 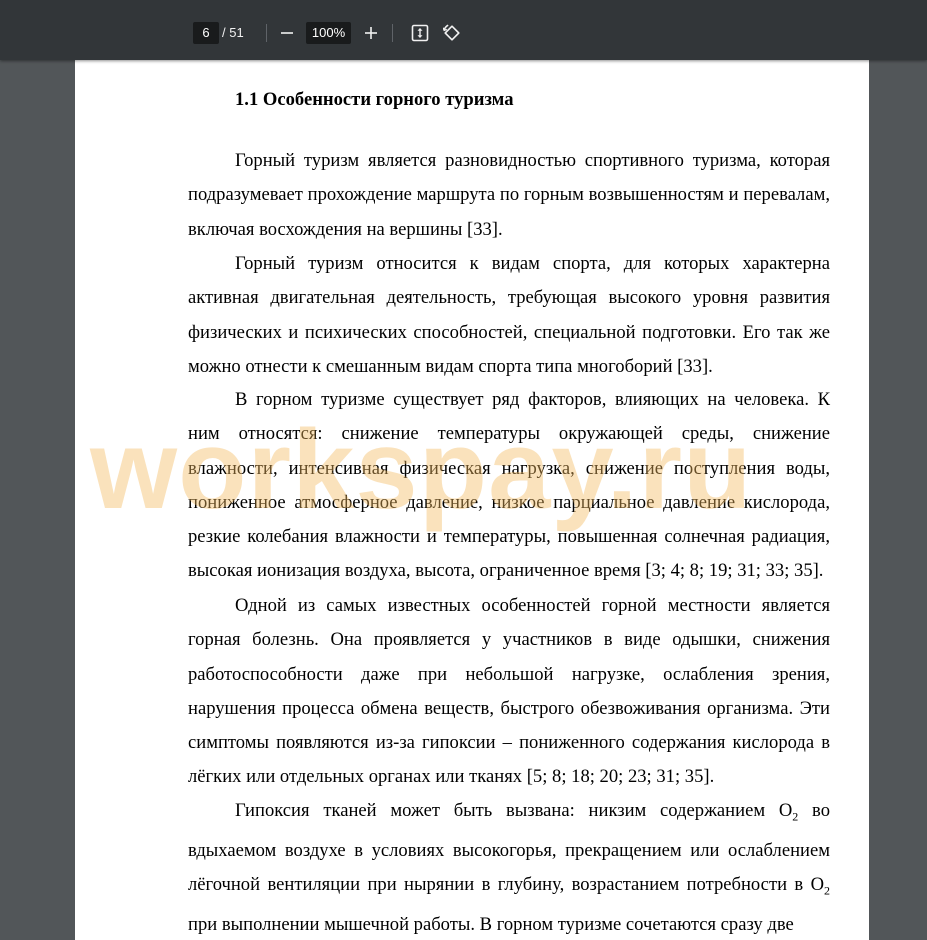 What do you see at coordinates (328, 33) in the screenshot?
I see `zoom-level-input` at bounding box center [328, 33].